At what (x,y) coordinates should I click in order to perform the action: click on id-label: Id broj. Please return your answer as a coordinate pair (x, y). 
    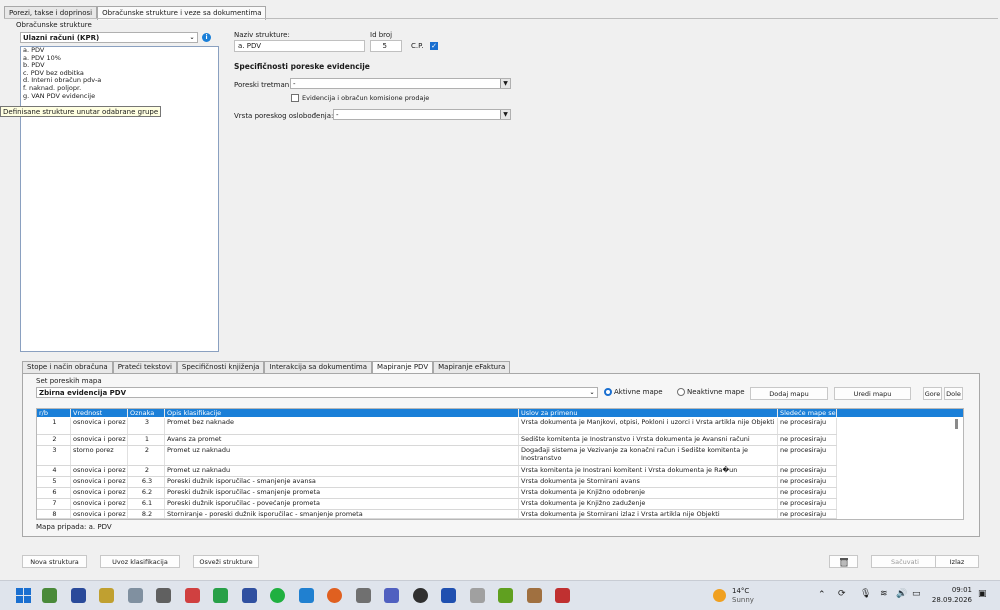
    Looking at the image, I should click on (381, 35).